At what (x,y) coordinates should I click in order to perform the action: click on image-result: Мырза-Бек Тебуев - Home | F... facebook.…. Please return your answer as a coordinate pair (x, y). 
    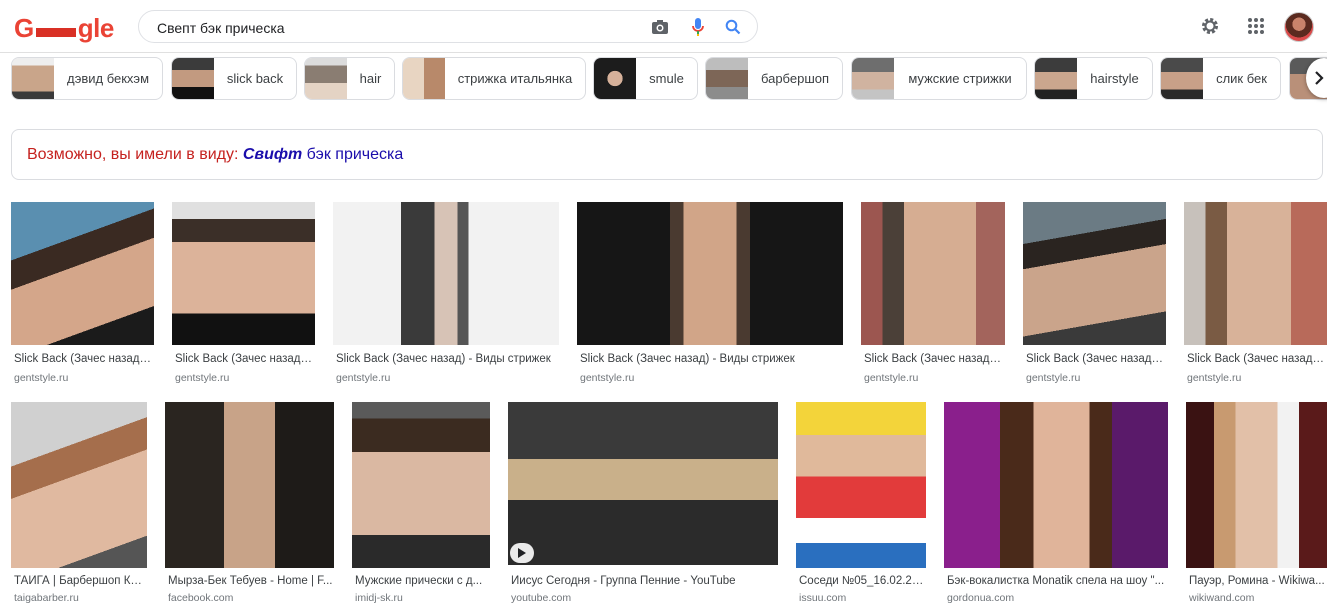
    Looking at the image, I should click on (249, 503).